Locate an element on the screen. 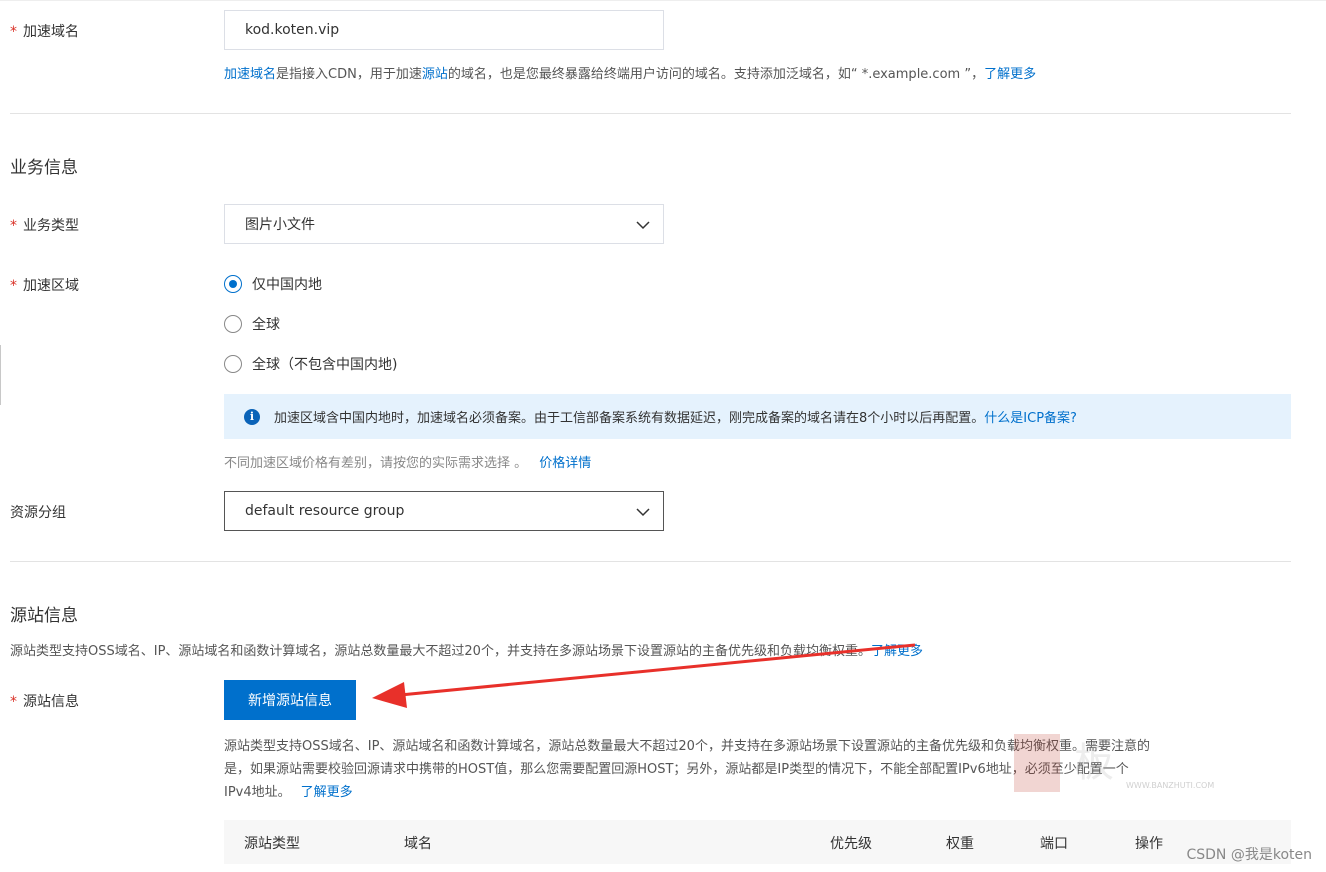  resource-group-select: default resource group is located at coordinates (444, 511).